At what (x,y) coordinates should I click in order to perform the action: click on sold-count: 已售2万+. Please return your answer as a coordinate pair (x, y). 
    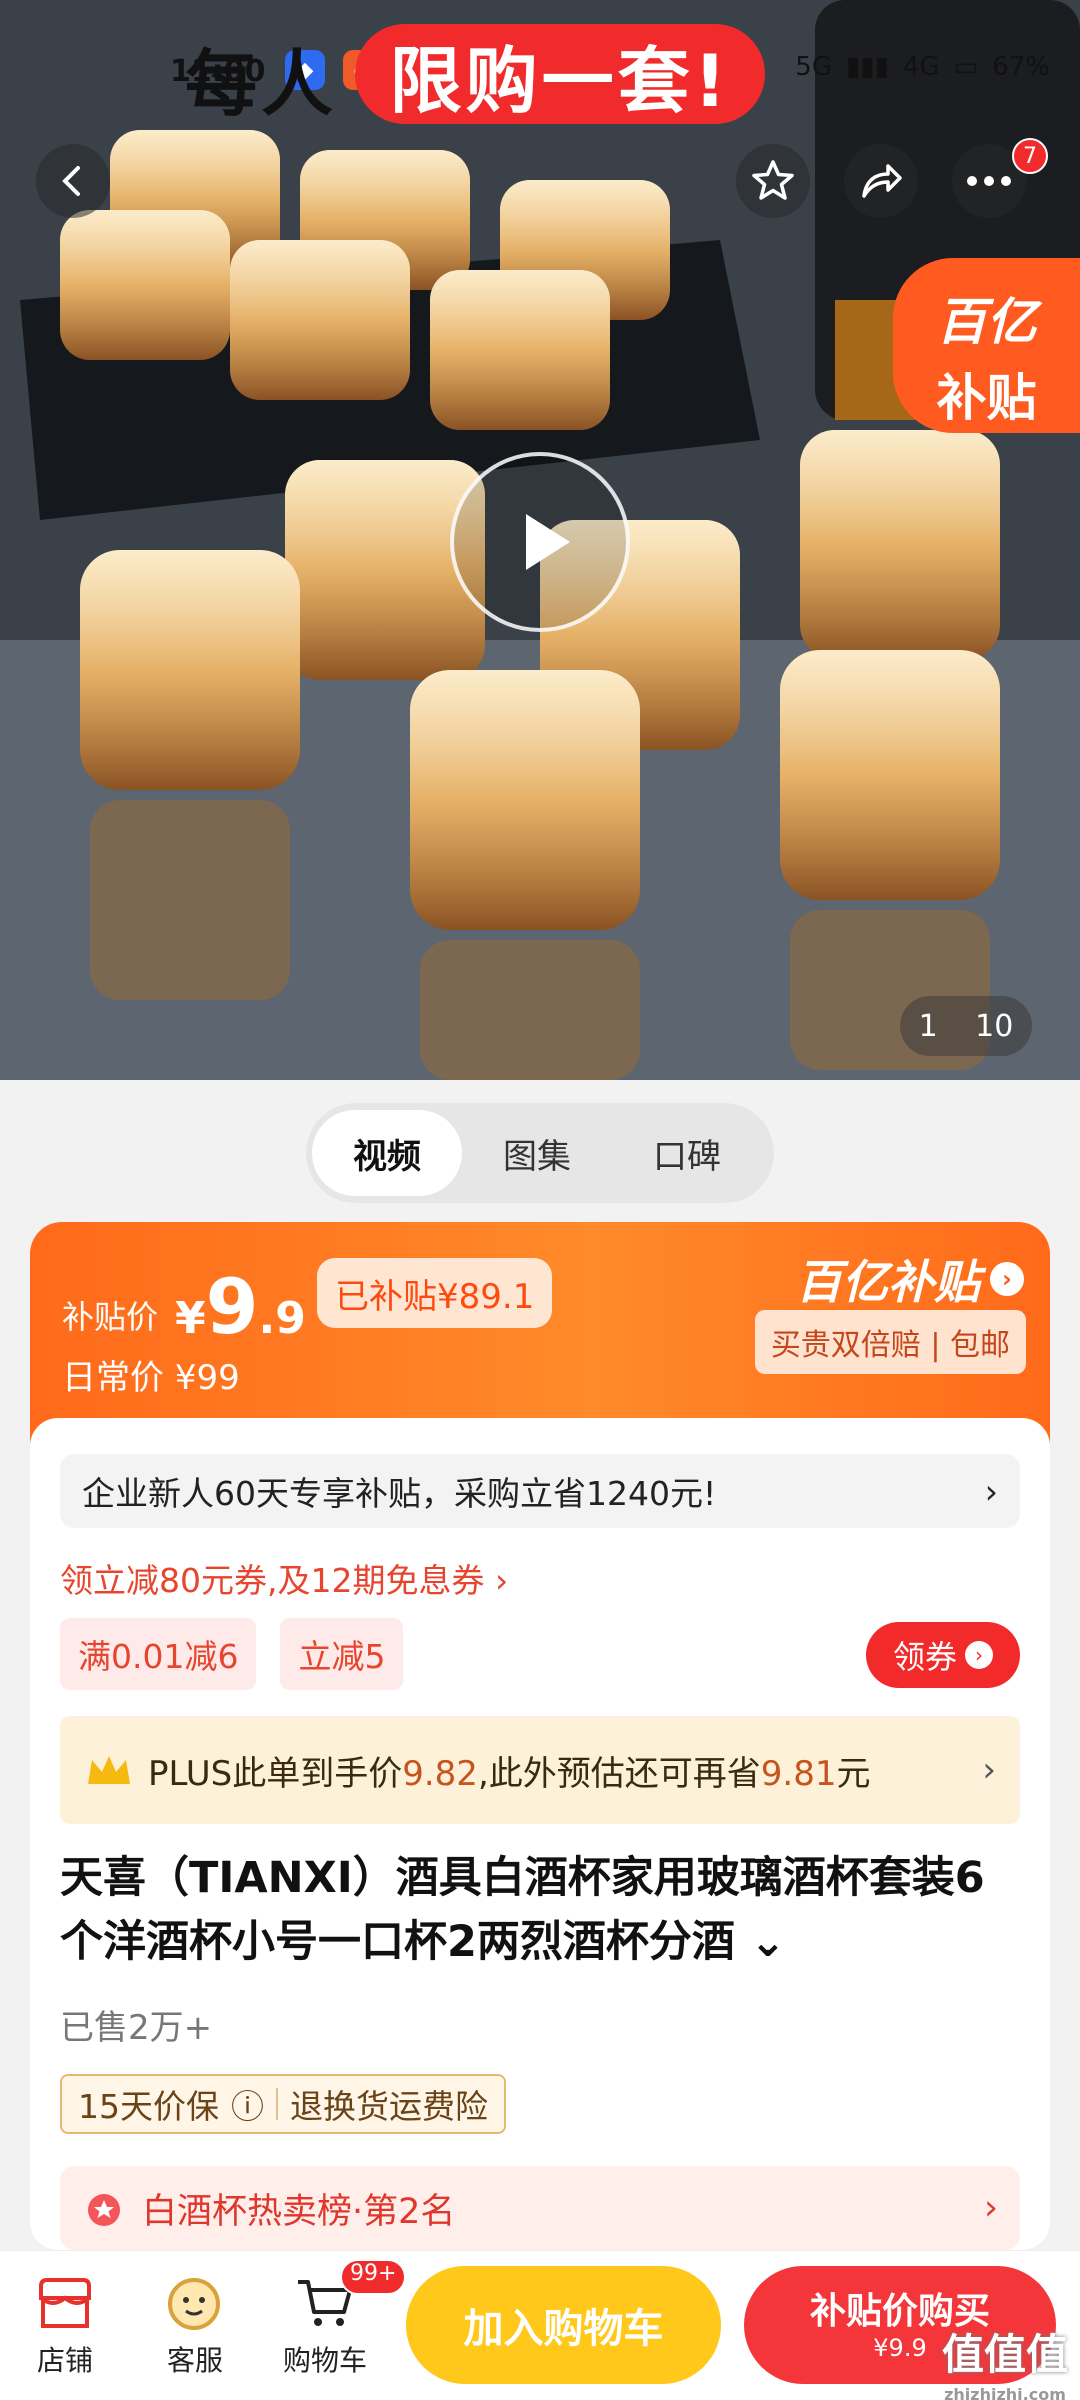
    Looking at the image, I should click on (136, 2028).